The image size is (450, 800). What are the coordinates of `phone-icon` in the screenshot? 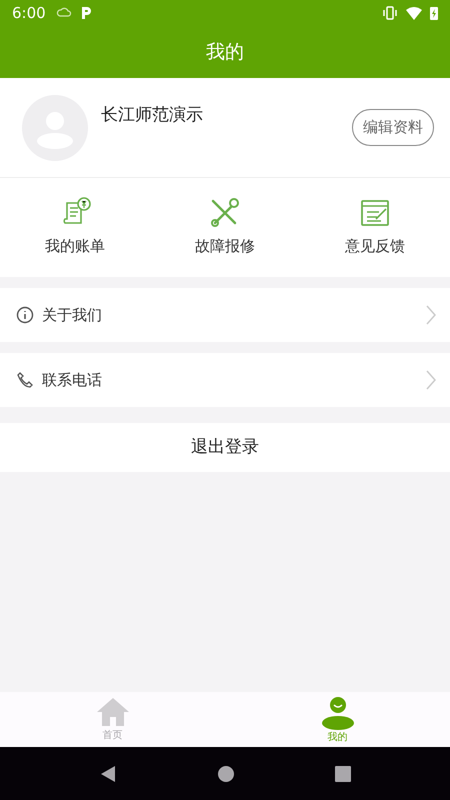 It's located at (25, 380).